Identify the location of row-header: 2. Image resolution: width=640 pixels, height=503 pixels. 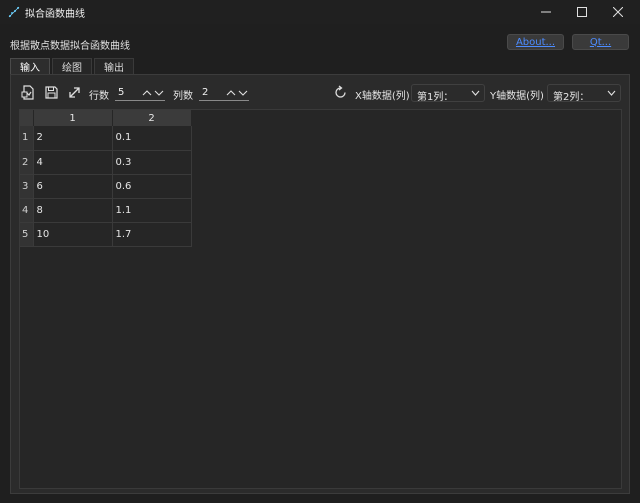
(27, 162).